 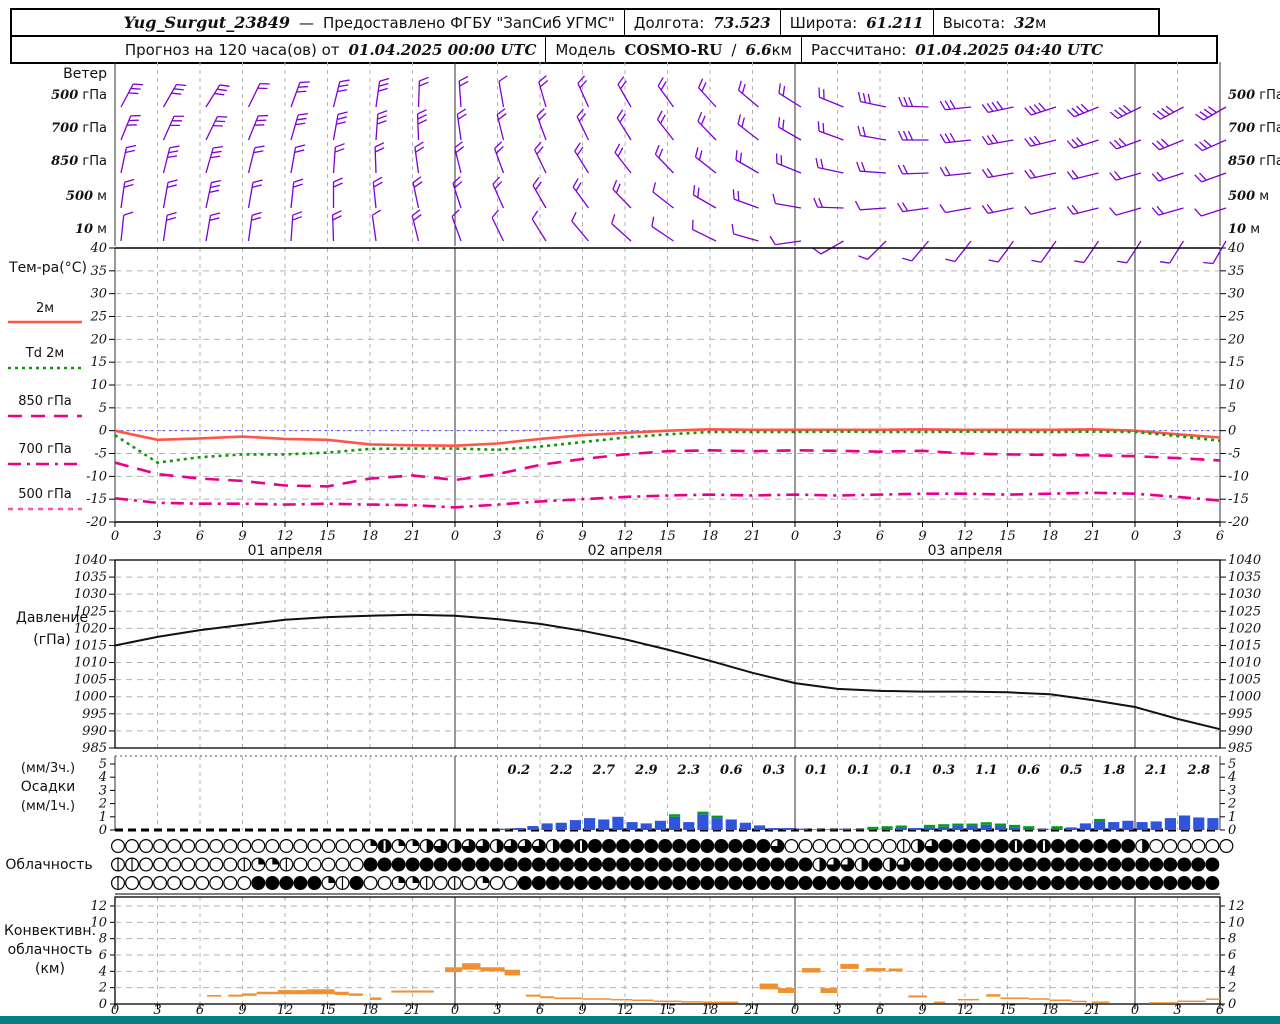 I want to click on precip-3h-amount: 0.6, so click(x=731, y=770).